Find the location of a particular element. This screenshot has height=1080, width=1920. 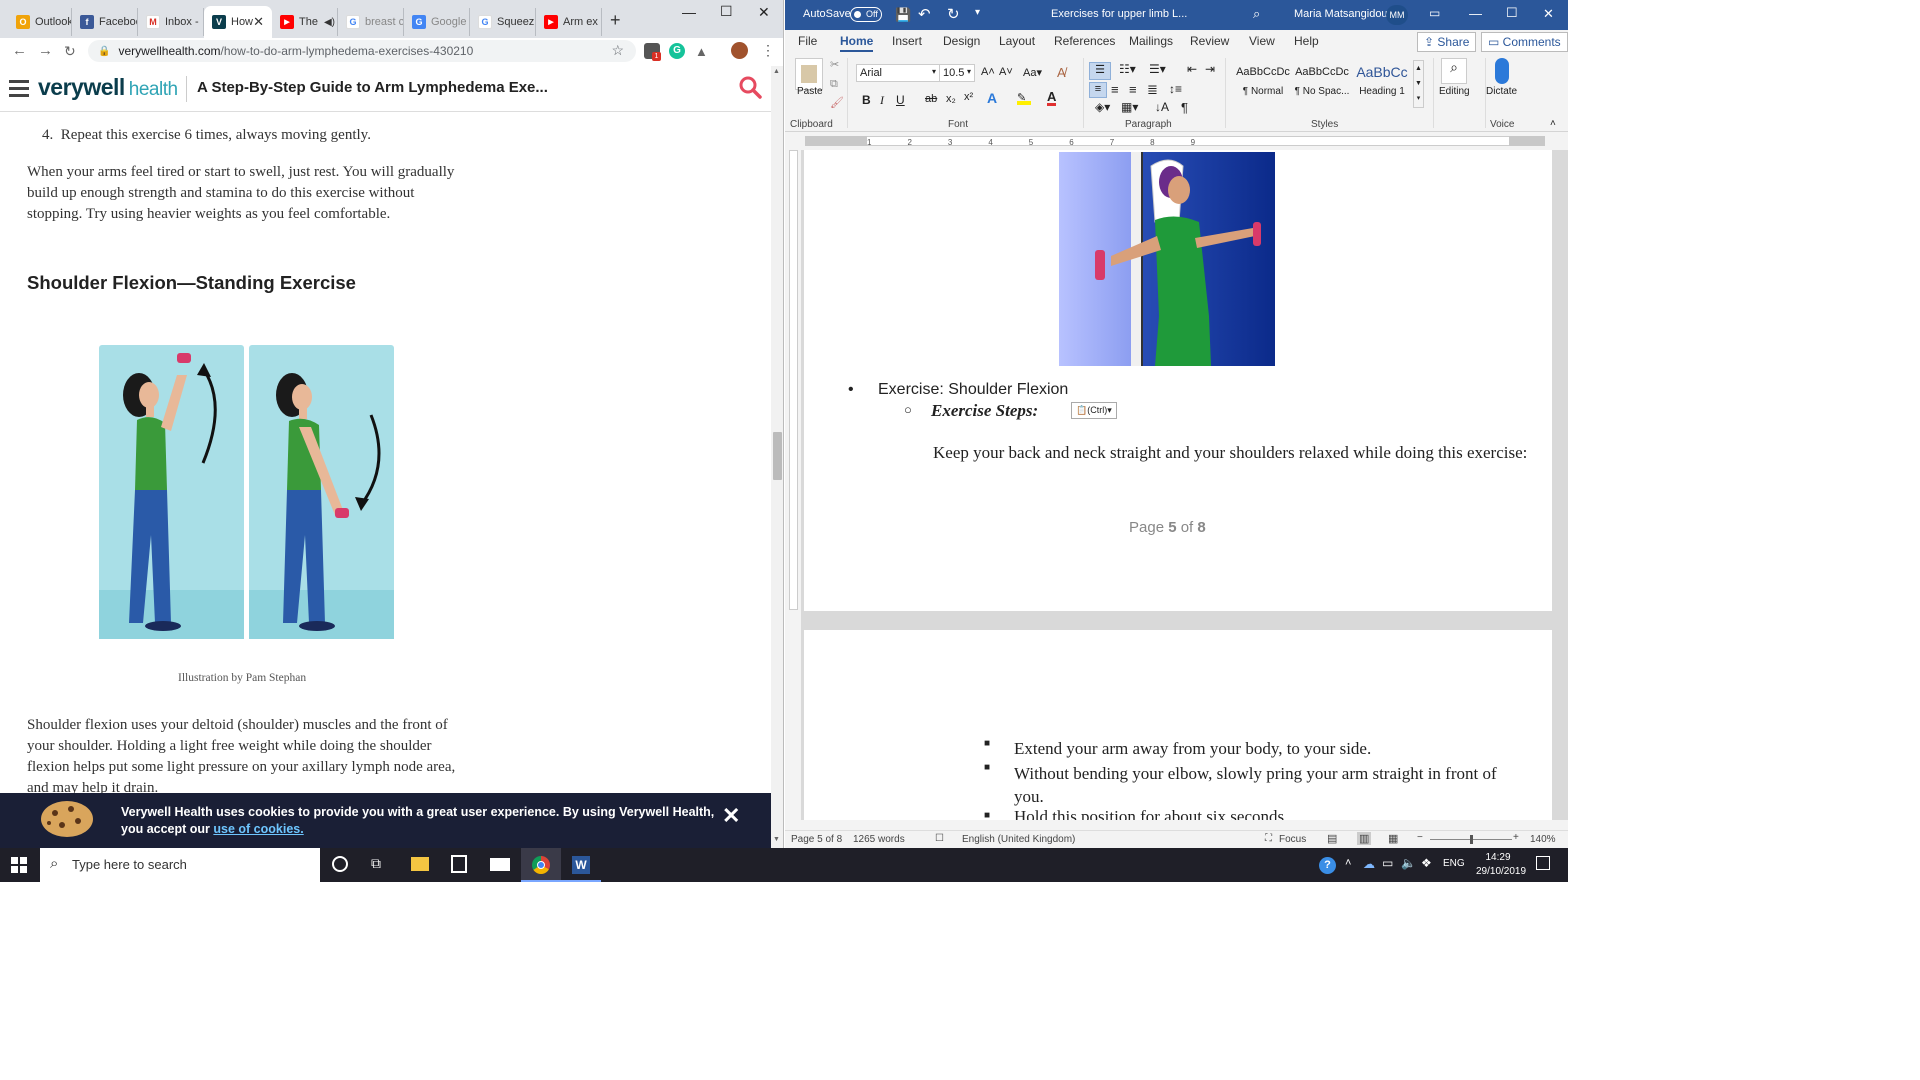

comments-button: ▭ Comments is located at coordinates (1524, 42).